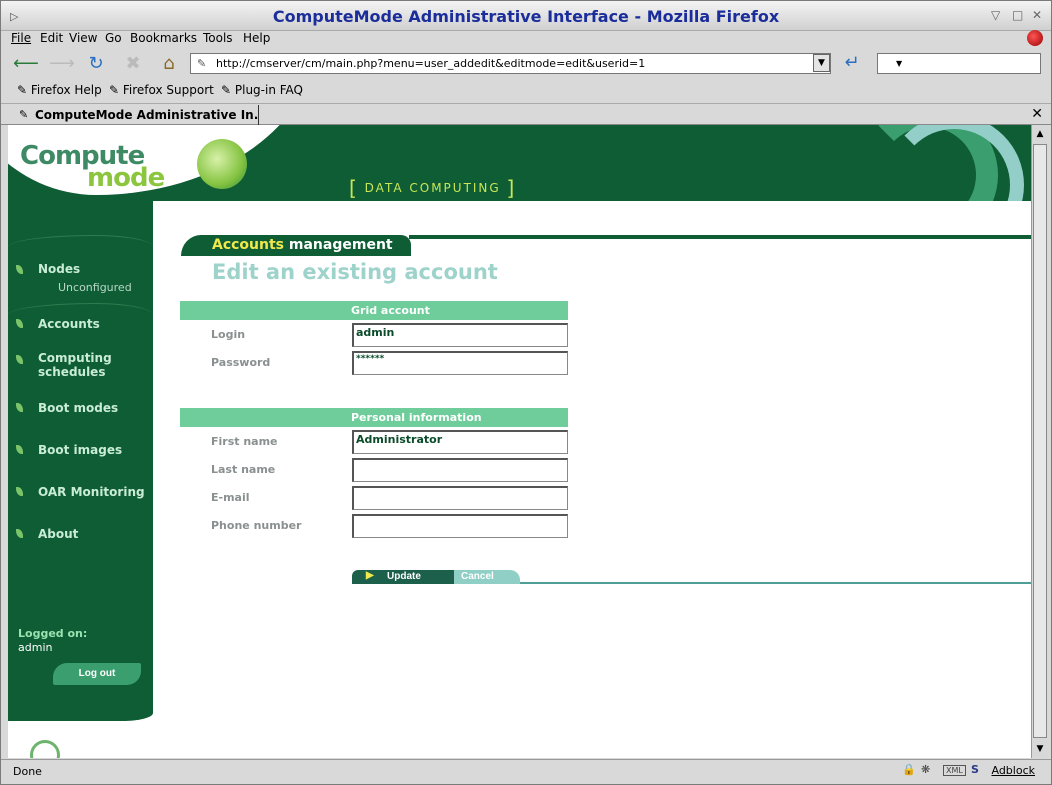  Describe the element at coordinates (26, 64) in the screenshot. I see `back-icon: ⟵` at that location.